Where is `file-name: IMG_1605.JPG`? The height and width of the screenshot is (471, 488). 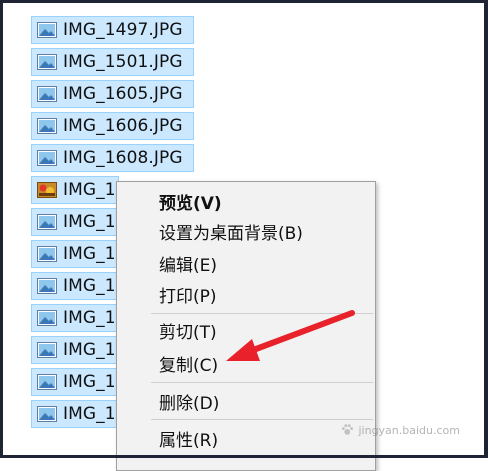
file-name: IMG_1605.JPG is located at coordinates (123, 94).